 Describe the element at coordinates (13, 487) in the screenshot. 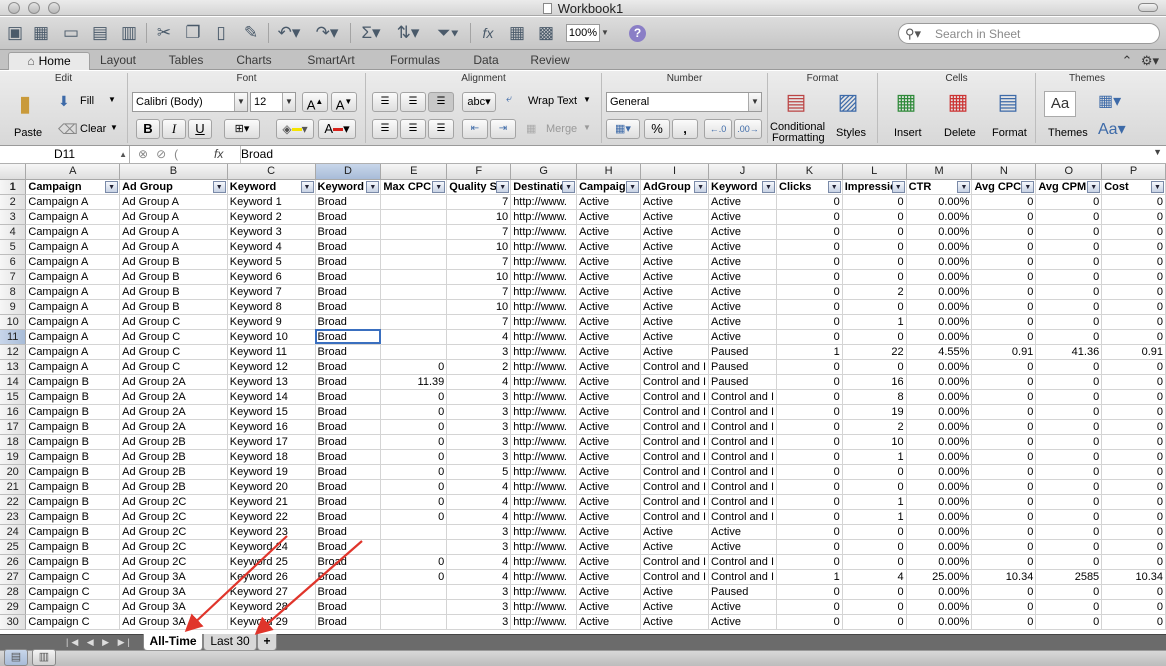

I see `row-header: 21` at that location.